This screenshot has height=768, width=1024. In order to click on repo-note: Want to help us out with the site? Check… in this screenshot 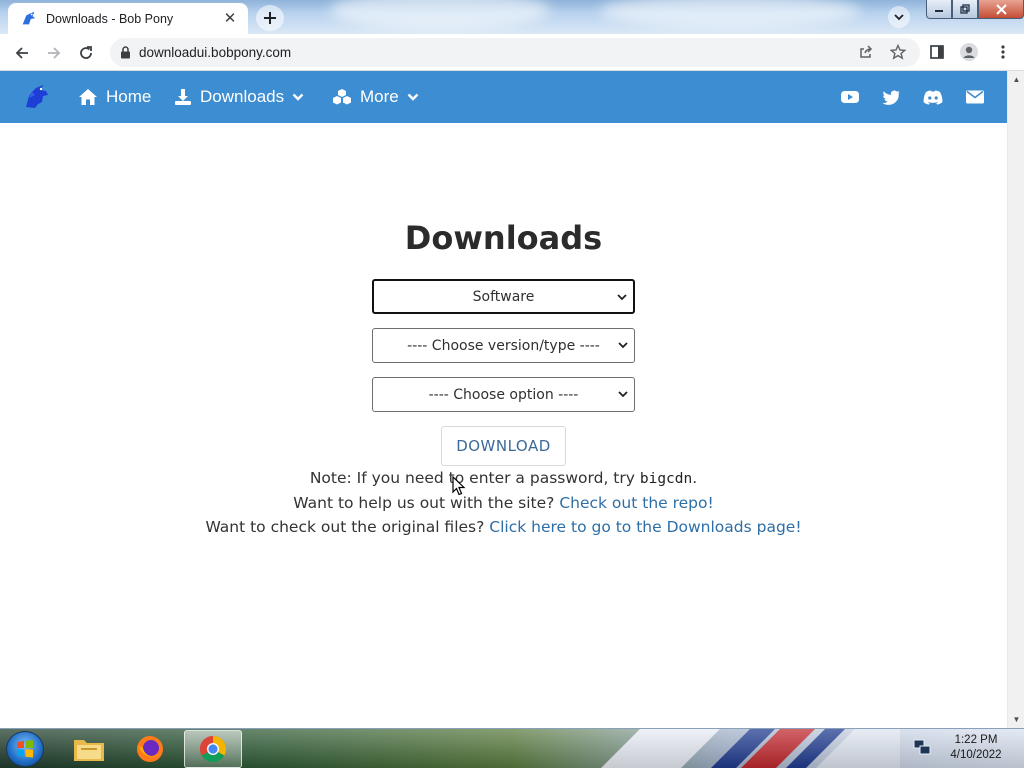, I will do `click(503, 503)`.